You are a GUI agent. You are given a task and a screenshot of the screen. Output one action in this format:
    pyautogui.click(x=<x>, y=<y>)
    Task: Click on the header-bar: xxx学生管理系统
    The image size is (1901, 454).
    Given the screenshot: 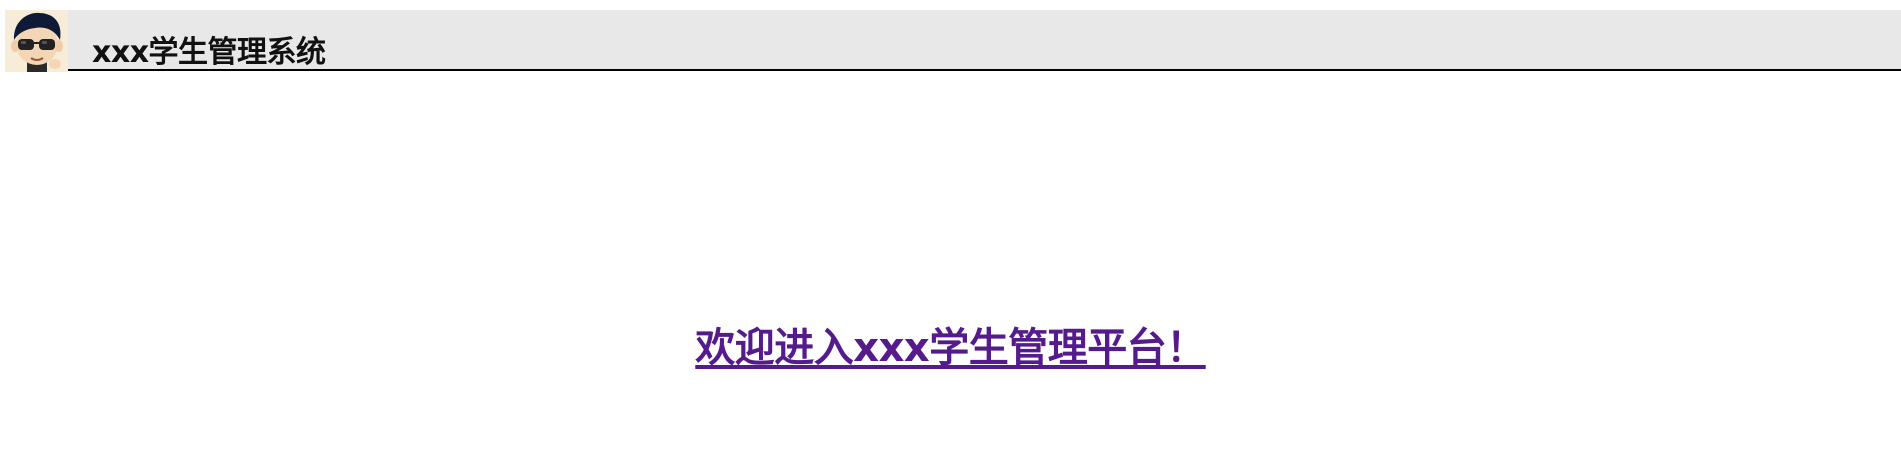 What is the action you would take?
    pyautogui.click(x=953, y=41)
    